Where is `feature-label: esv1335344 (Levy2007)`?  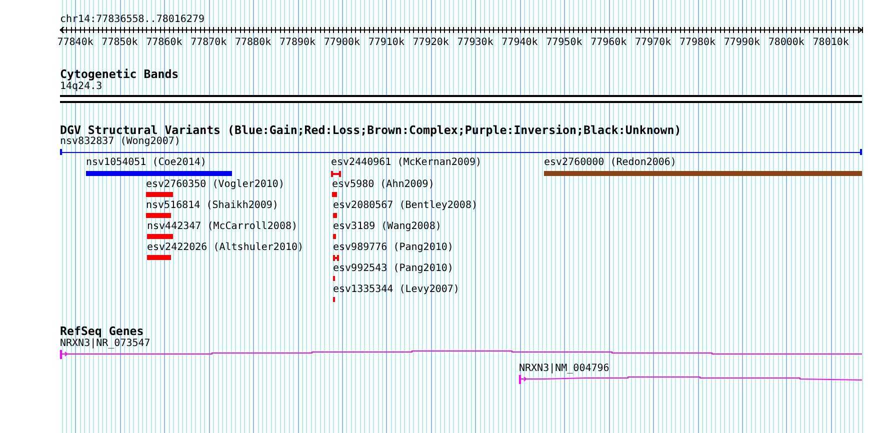
feature-label: esv1335344 (Levy2007) is located at coordinates (396, 289).